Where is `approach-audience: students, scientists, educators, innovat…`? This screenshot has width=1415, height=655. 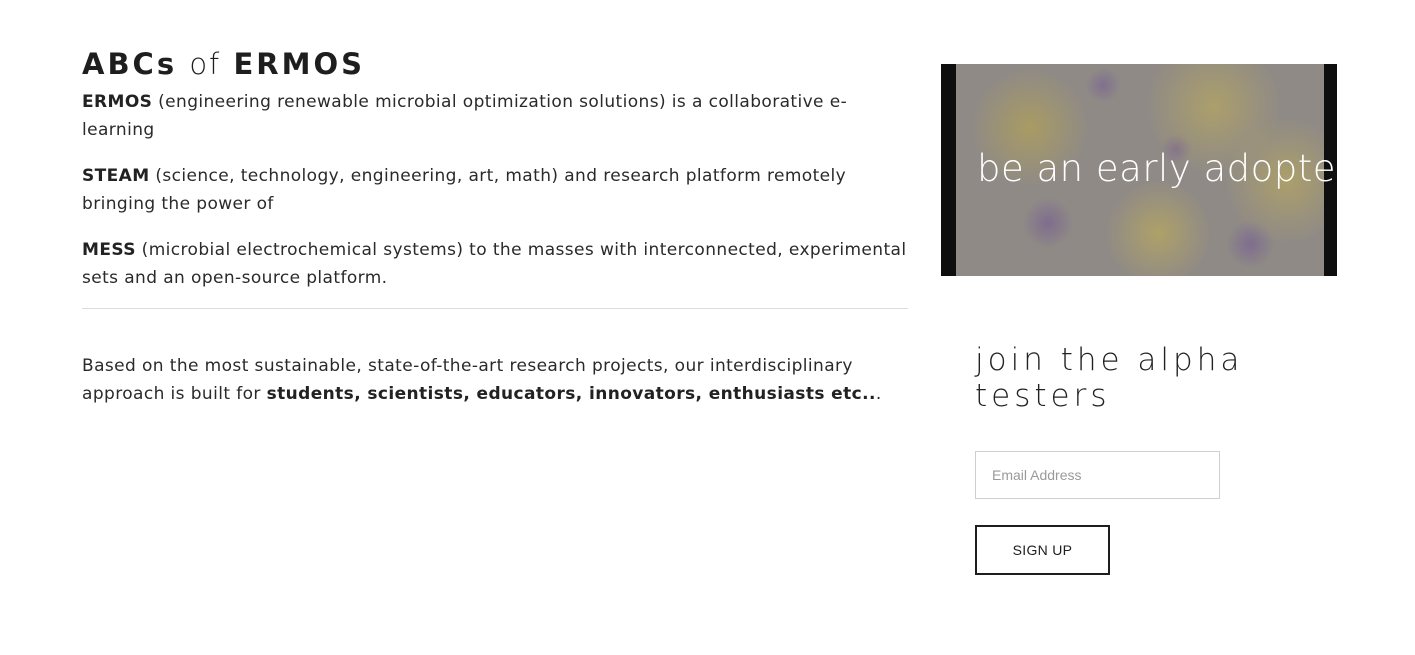 approach-audience: students, scientists, educators, innovat… is located at coordinates (571, 394).